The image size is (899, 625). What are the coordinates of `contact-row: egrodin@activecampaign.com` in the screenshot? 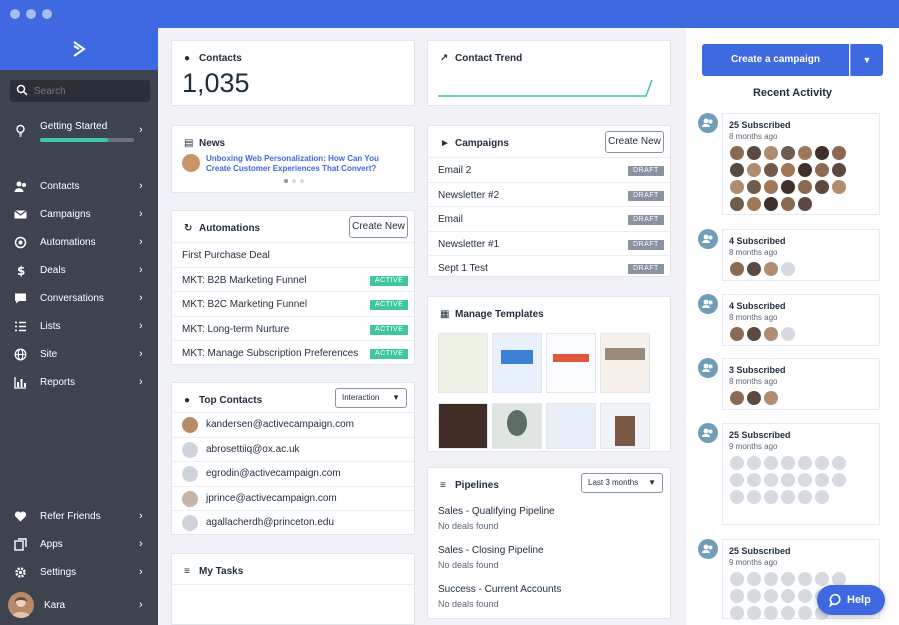 It's located at (293, 473).